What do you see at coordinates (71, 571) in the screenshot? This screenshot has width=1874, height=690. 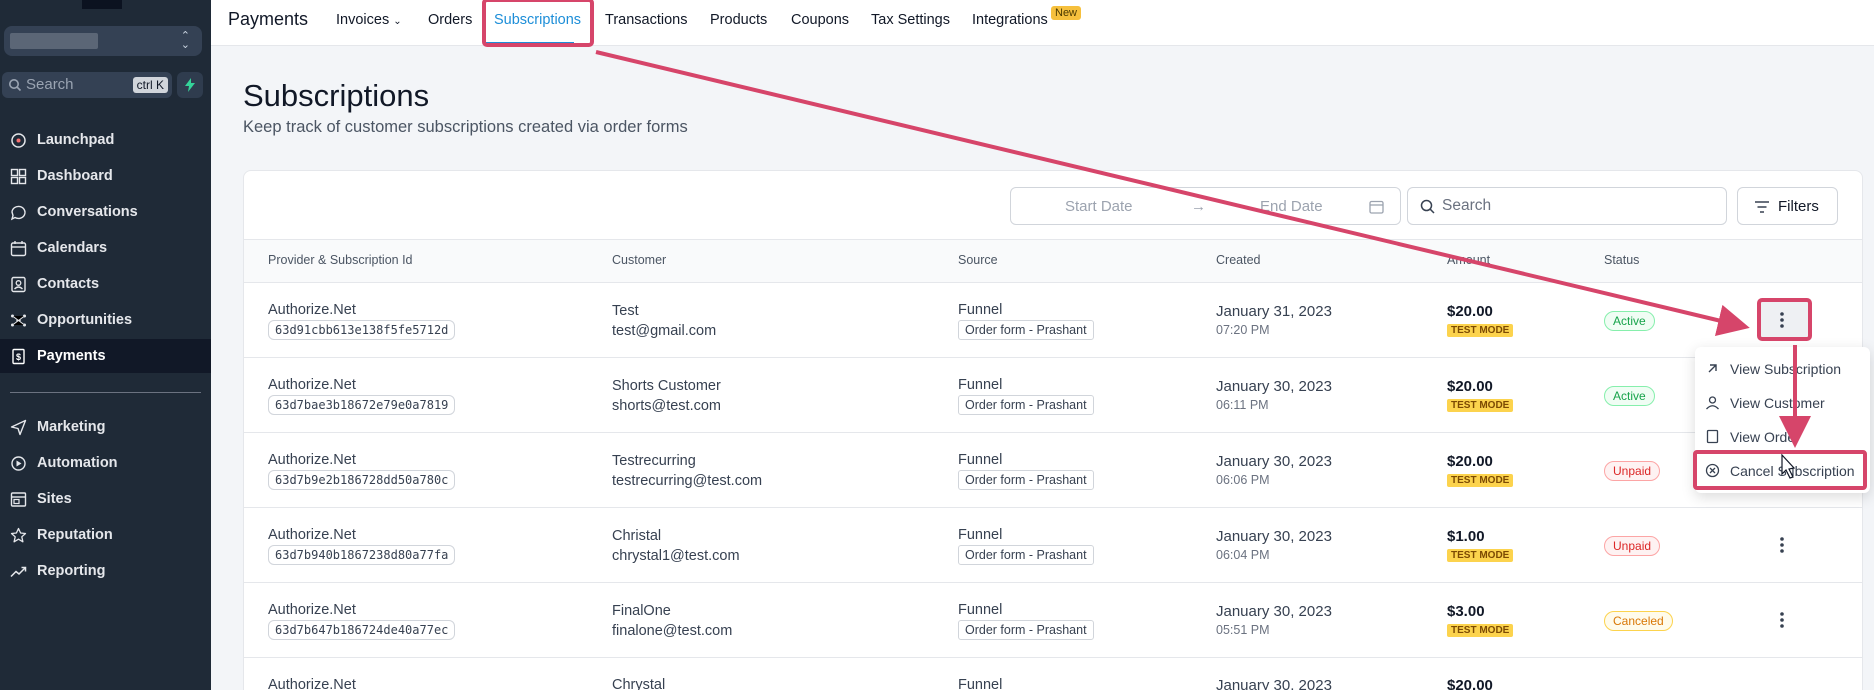 I see `sidebar-item-label: Reporting` at bounding box center [71, 571].